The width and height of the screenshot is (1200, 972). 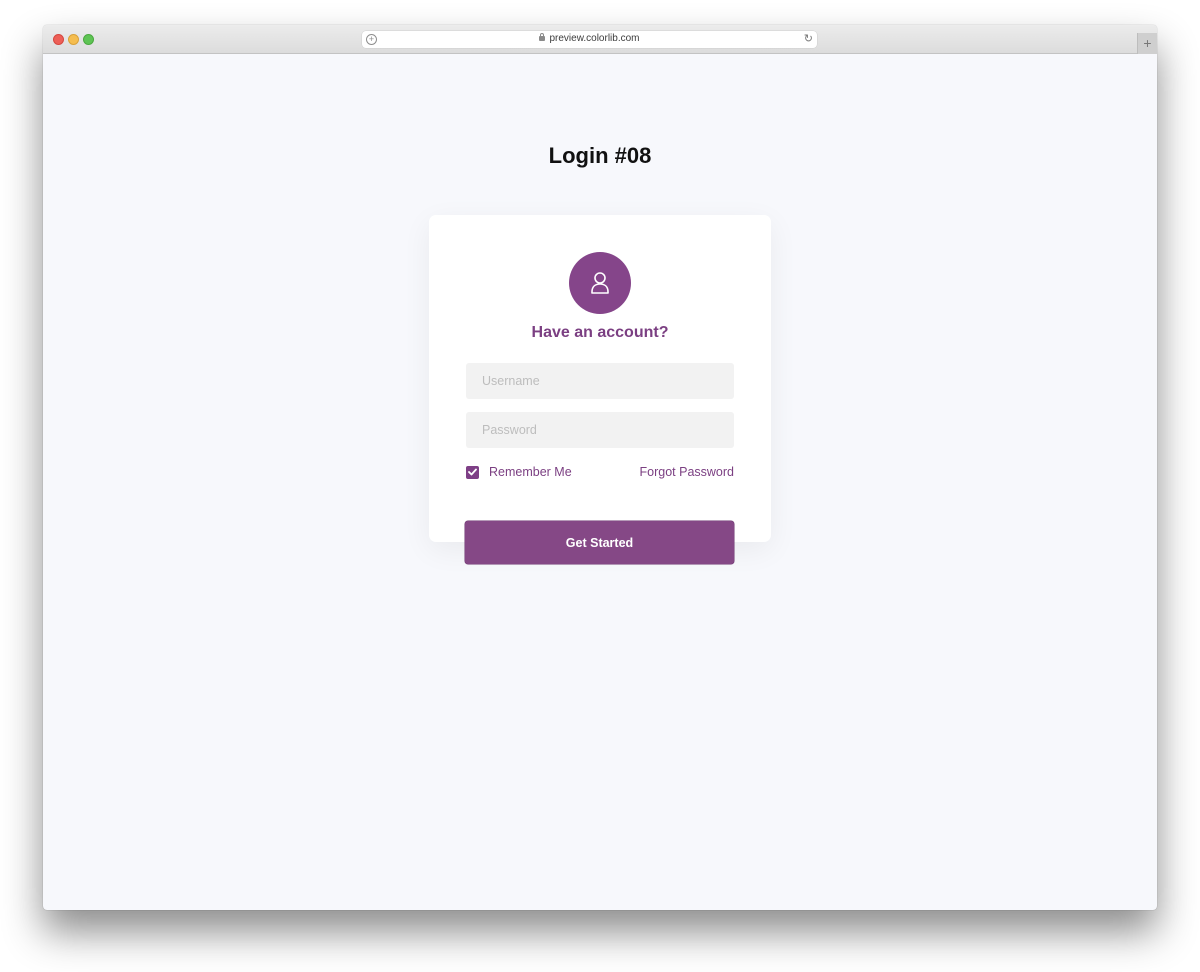 What do you see at coordinates (600, 430) in the screenshot?
I see `password-input` at bounding box center [600, 430].